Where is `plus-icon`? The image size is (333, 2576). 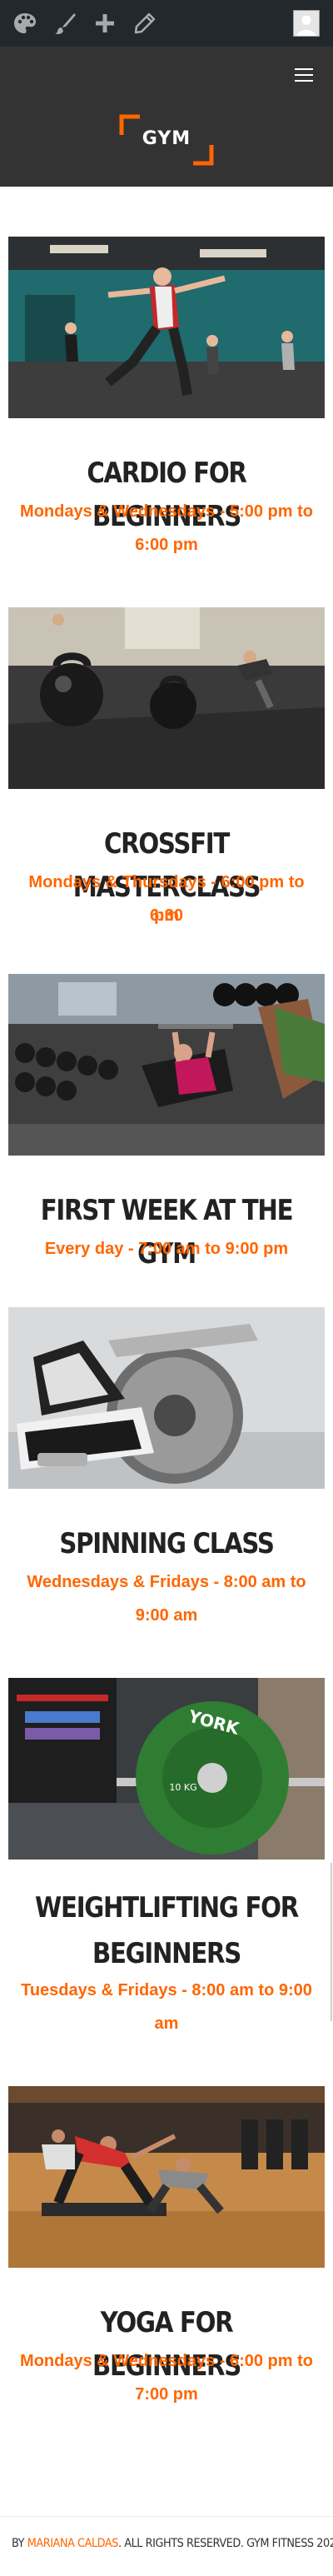
plus-icon is located at coordinates (105, 23).